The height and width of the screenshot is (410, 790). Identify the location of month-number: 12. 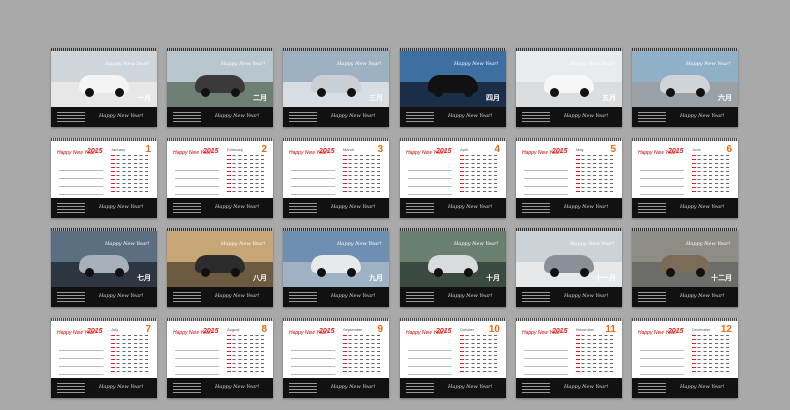
(726, 329).